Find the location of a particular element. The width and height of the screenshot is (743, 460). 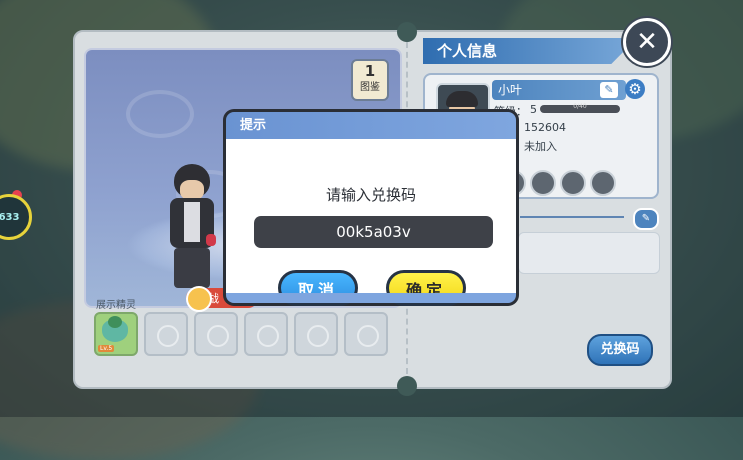

edit-signature-icon: ✎ is located at coordinates (646, 219).